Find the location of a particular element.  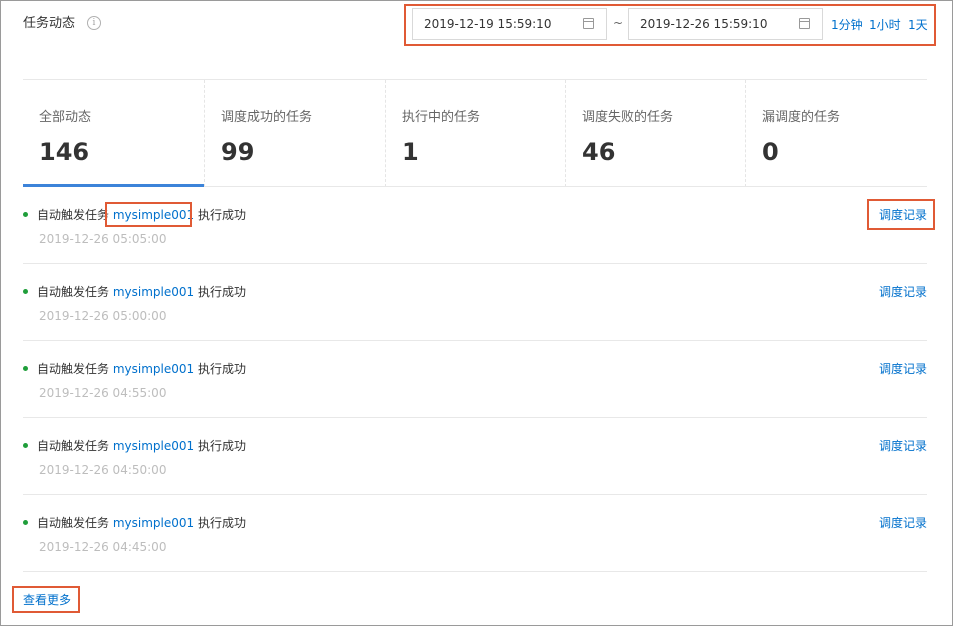

page-title: 任务动态 is located at coordinates (49, 23).